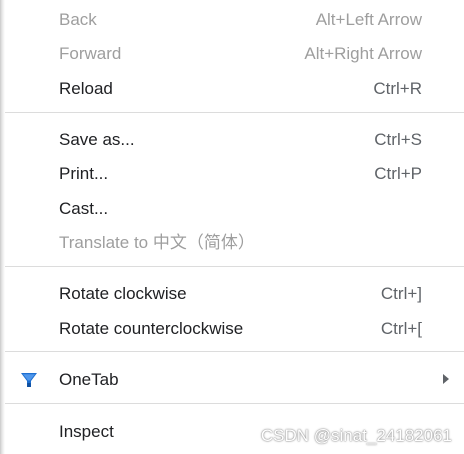 The height and width of the screenshot is (454, 464). Describe the element at coordinates (234, 20) in the screenshot. I see `menu-item-back: Back Alt+Left Arrow` at that location.